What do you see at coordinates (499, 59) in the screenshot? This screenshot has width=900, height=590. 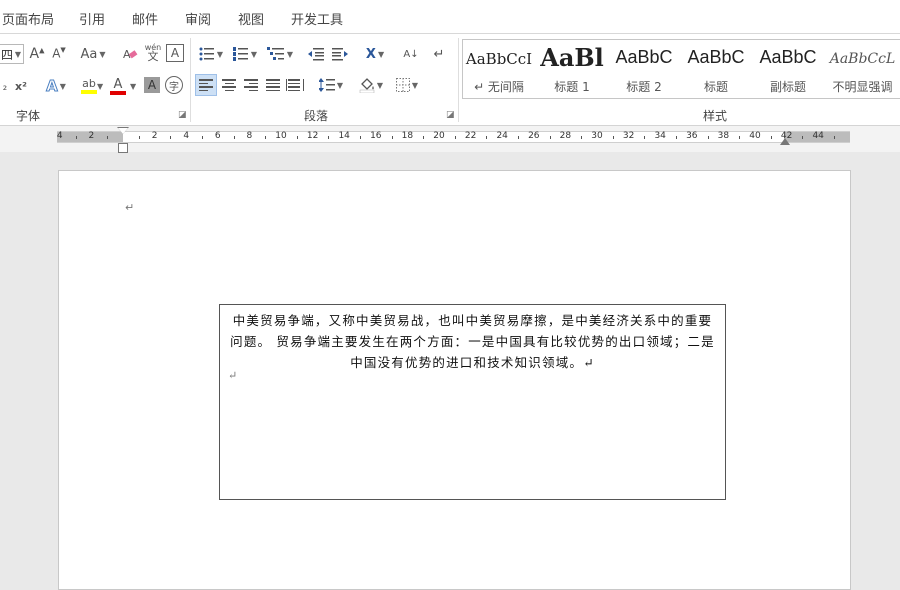 I see `style-sample: AaBbCcI` at bounding box center [499, 59].